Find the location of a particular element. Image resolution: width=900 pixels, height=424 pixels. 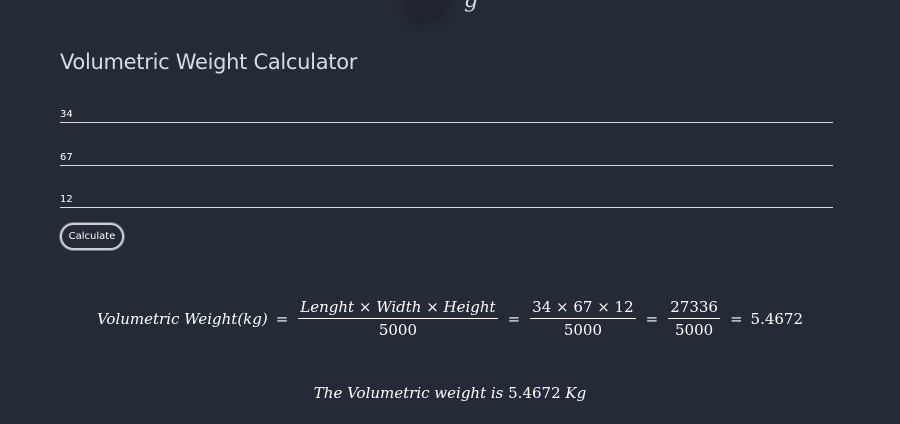

height-field is located at coordinates (446, 198).